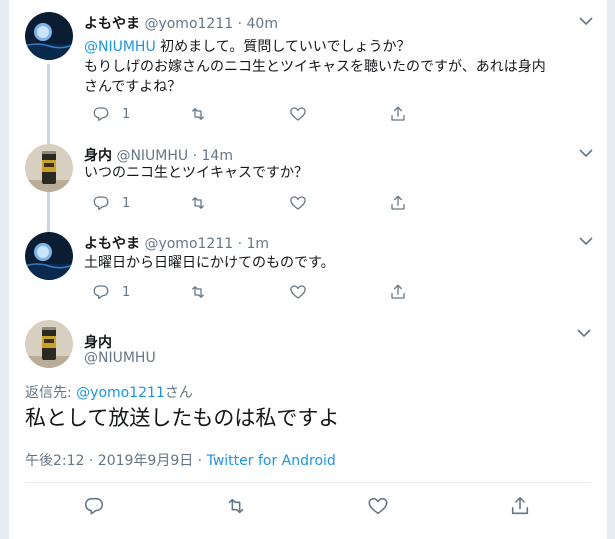 The width and height of the screenshot is (615, 539). What do you see at coordinates (209, 263) in the screenshot?
I see `tweet-text: 土曜日から日曜日にかけてのものです。` at bounding box center [209, 263].